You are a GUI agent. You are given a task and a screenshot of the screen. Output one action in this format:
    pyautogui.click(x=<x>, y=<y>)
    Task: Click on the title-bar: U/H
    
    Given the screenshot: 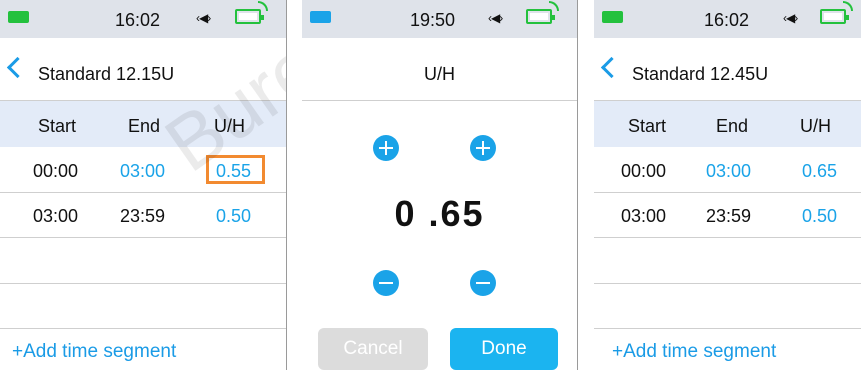 What is the action you would take?
    pyautogui.click(x=439, y=69)
    